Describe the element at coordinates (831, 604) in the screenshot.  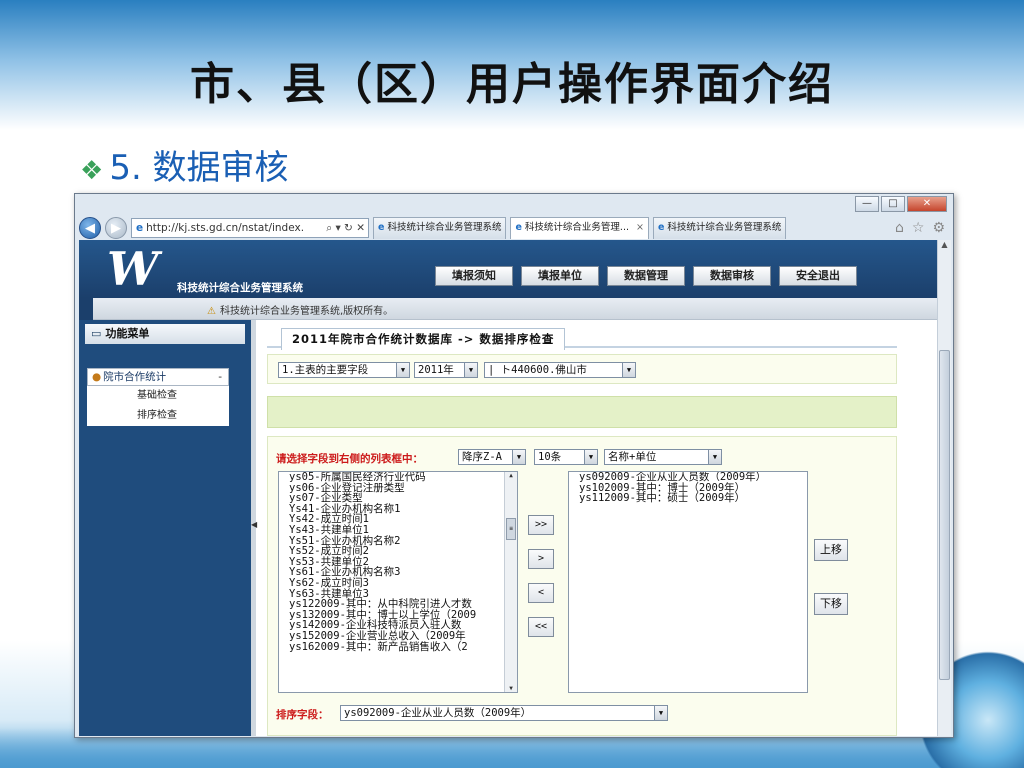
I see `move-down-button: 下移` at that location.